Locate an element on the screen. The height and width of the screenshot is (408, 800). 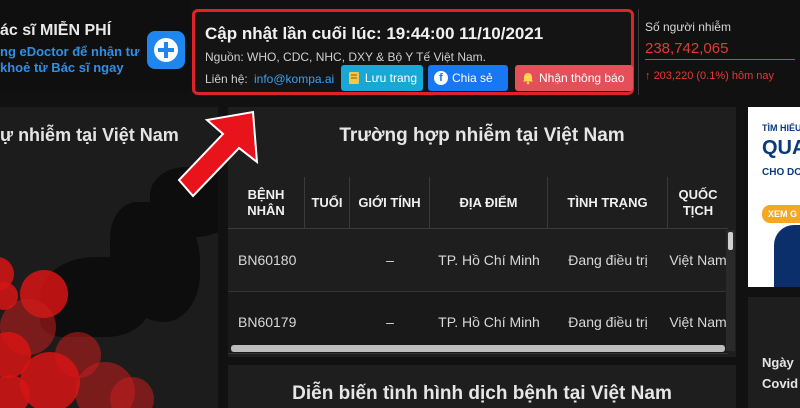
case-marker is located at coordinates (132, 392).